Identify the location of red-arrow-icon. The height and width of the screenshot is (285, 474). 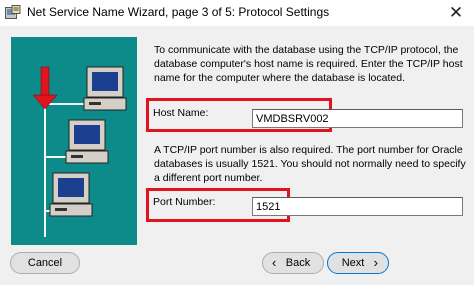
(45, 88).